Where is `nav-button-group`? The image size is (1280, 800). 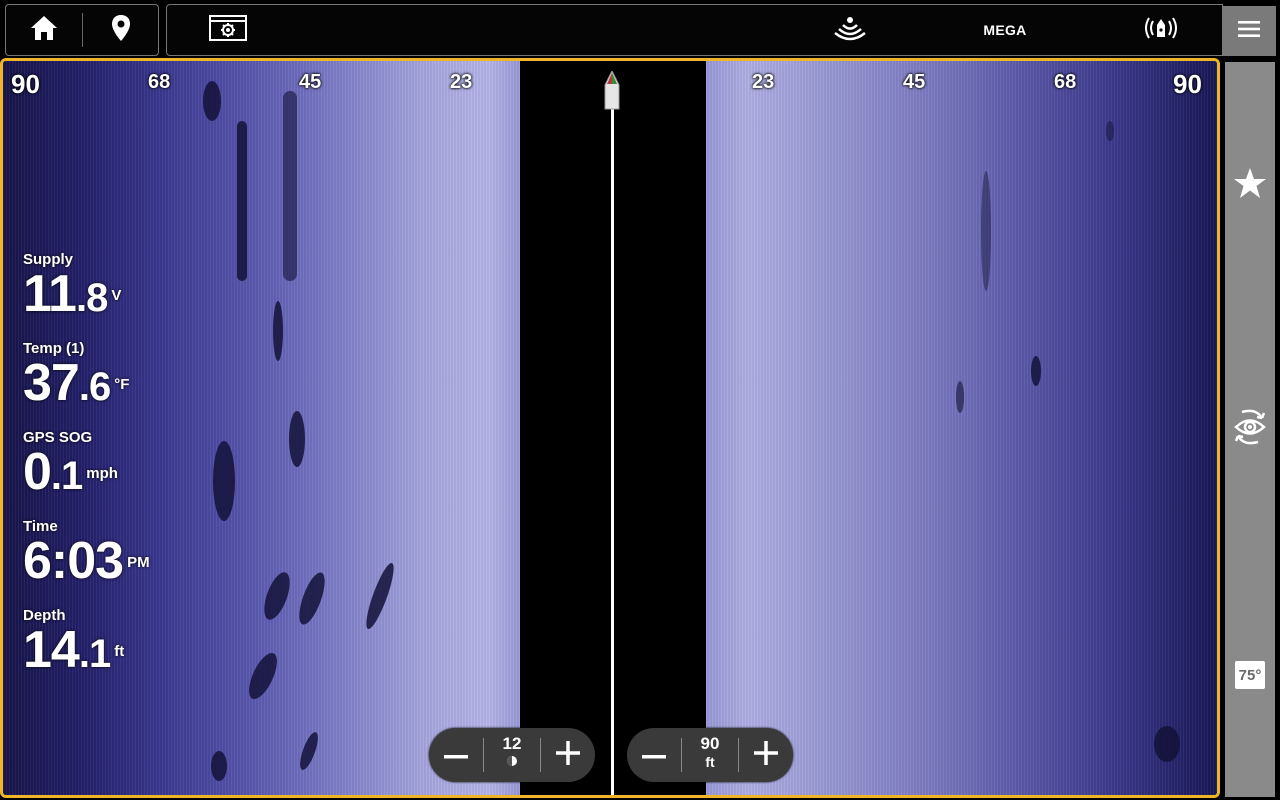
nav-button-group is located at coordinates (82, 30).